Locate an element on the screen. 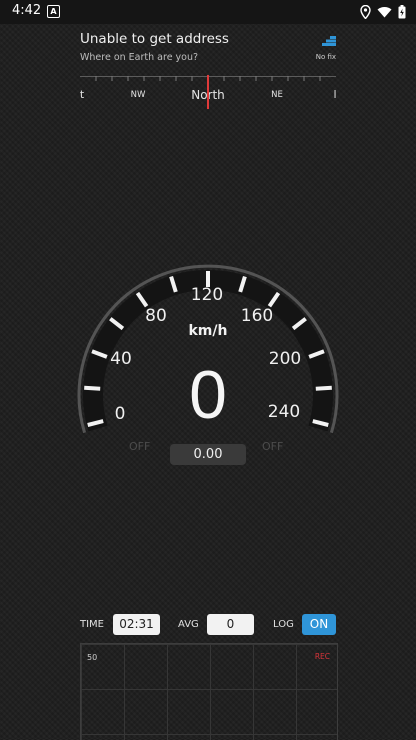  avg-label: AVG is located at coordinates (188, 624).